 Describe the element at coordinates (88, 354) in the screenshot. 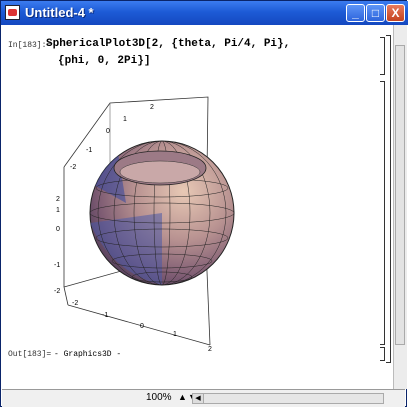

I see `output-value: - Graphics3D -` at that location.